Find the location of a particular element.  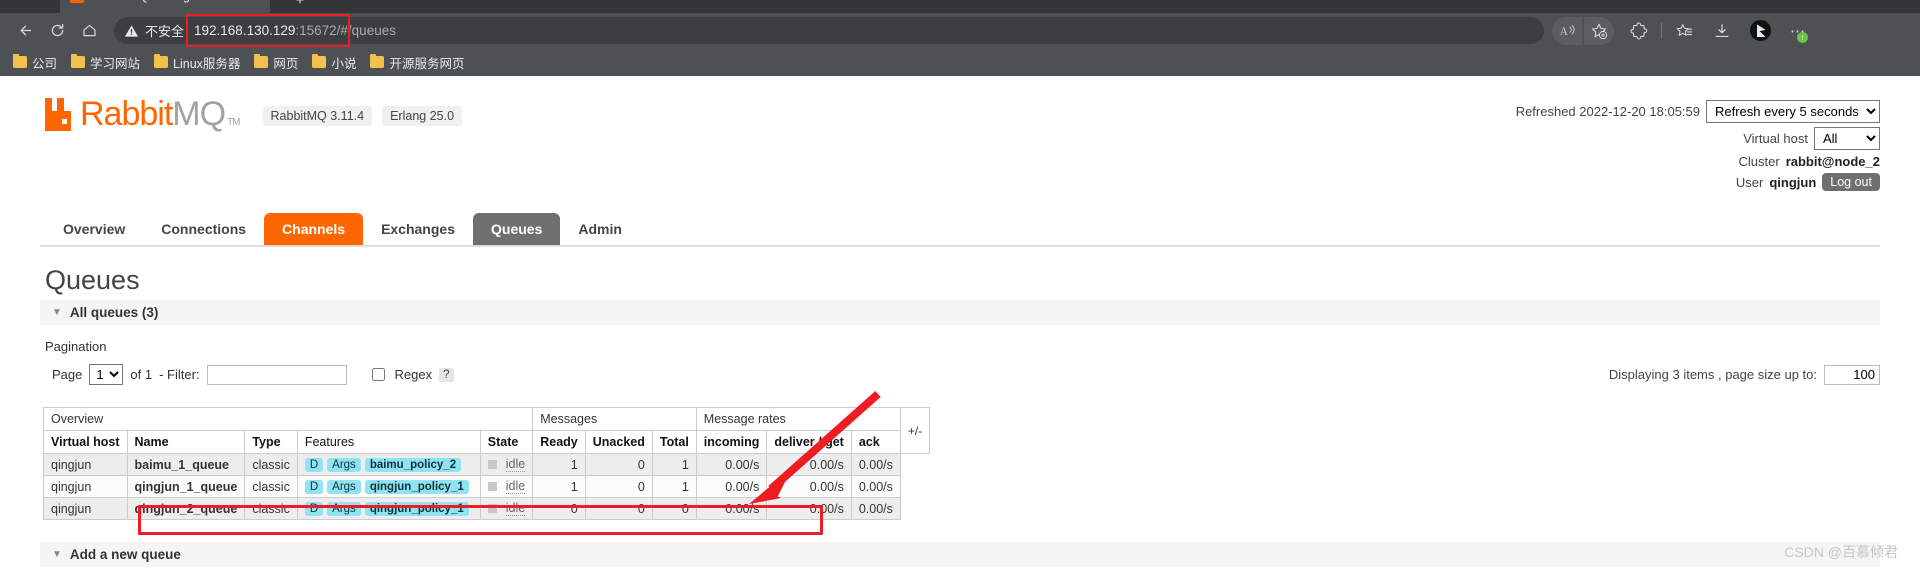

regex-help-icon: ? is located at coordinates (446, 374).